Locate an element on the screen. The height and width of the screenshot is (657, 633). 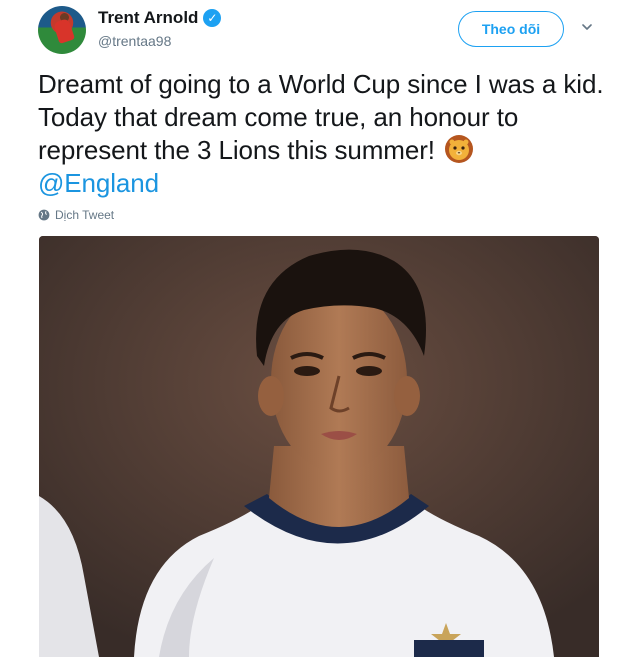
globe-icon is located at coordinates (44, 215).